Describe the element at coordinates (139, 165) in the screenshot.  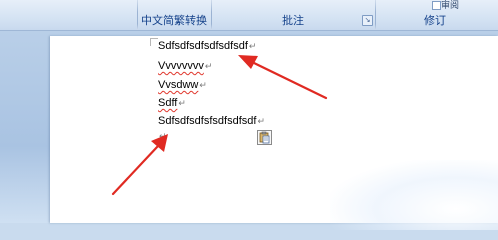
I see `annotation-arrow-bottom` at that location.